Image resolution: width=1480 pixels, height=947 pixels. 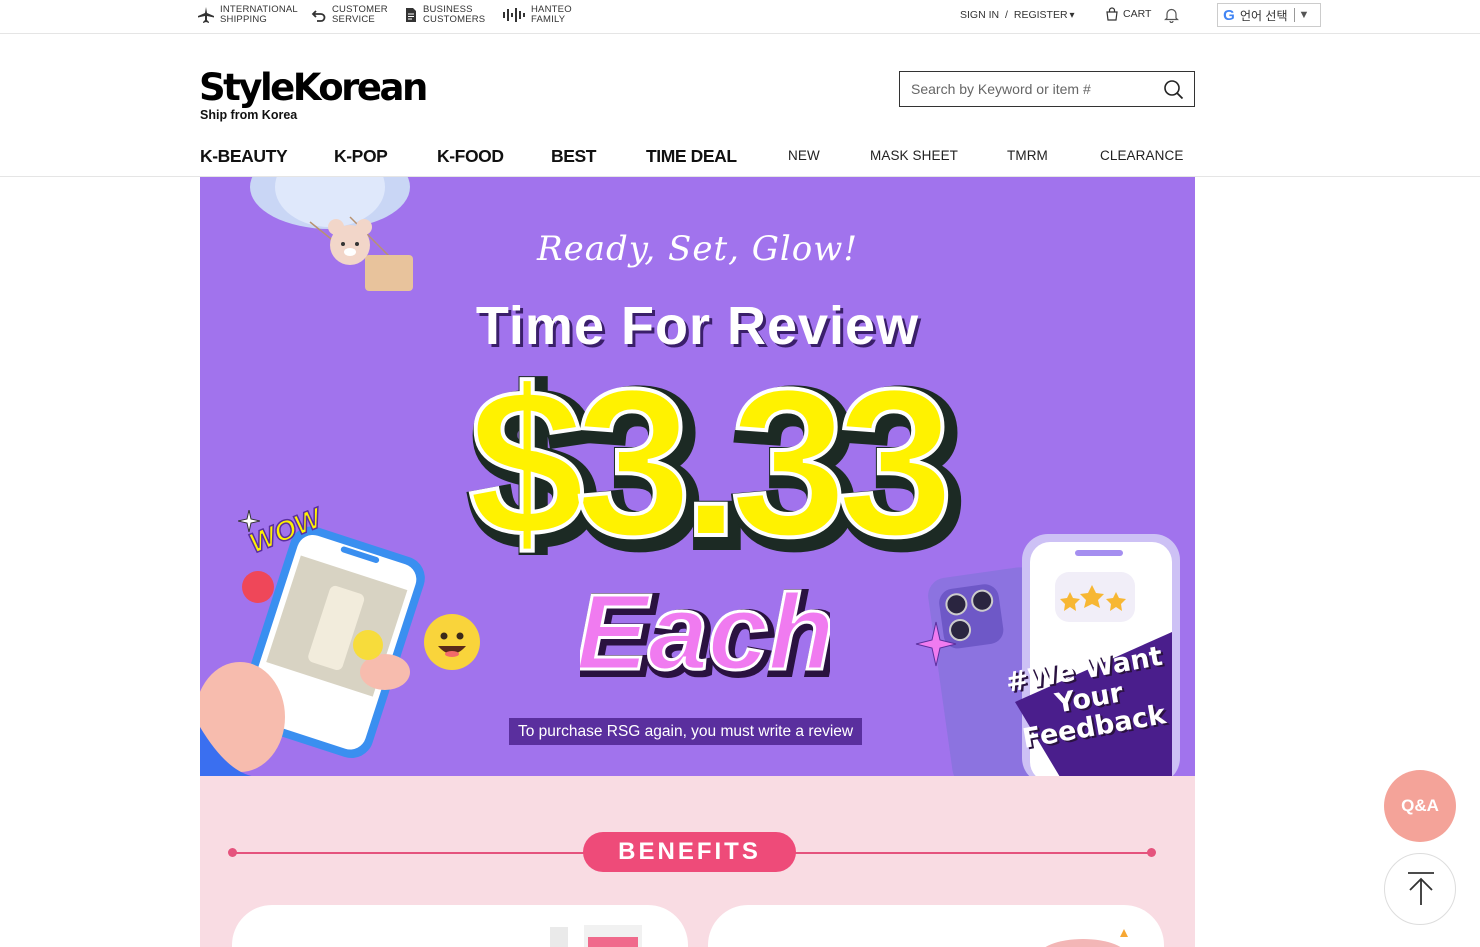 I want to click on character-illustration, so click(x=1086, y=938).